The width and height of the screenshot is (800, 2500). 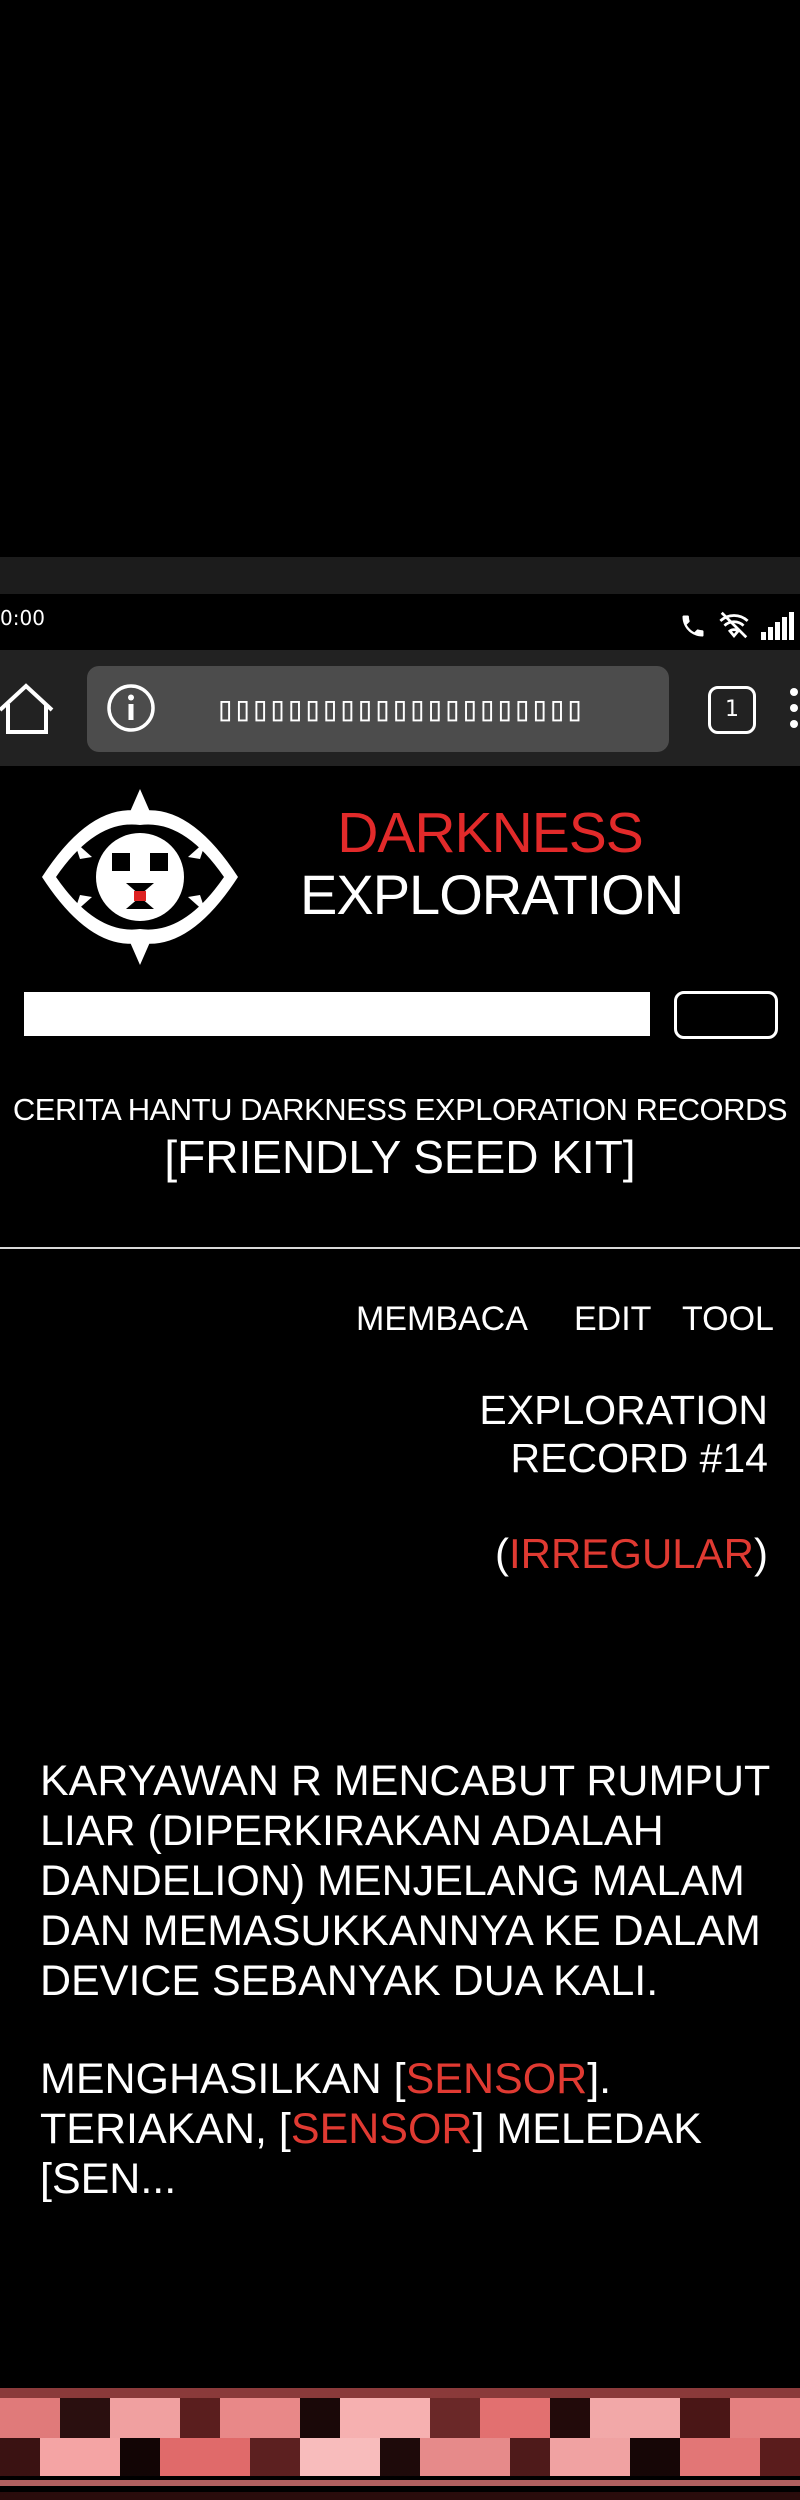 I want to click on signal-icon, so click(x=777, y=626).